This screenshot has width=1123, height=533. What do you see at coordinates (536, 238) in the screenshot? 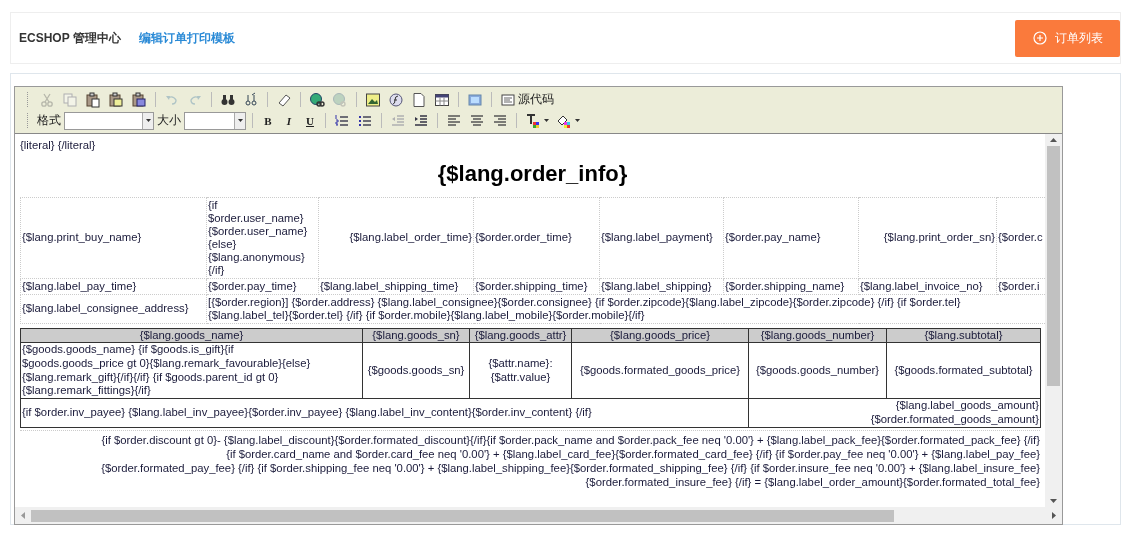
I see `table-cell: {$order.order_time}` at bounding box center [536, 238].